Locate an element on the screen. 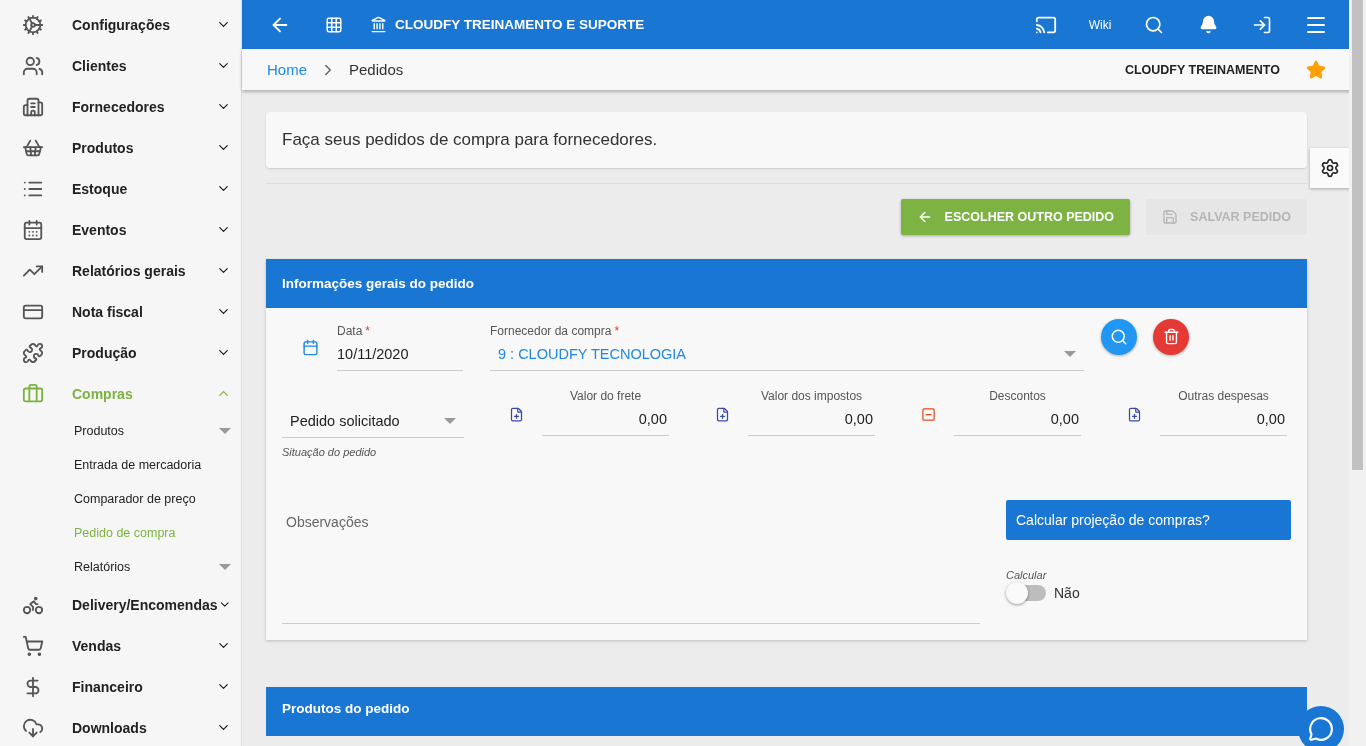 The width and height of the screenshot is (1366, 746). company-name: CLOUDFY TREINAMENTO is located at coordinates (1202, 69).